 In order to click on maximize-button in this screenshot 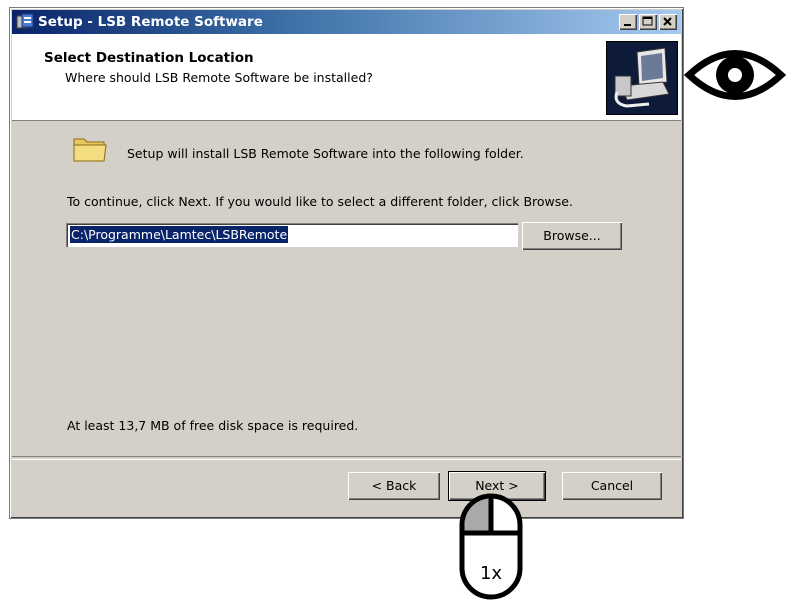, I will do `click(648, 22)`.